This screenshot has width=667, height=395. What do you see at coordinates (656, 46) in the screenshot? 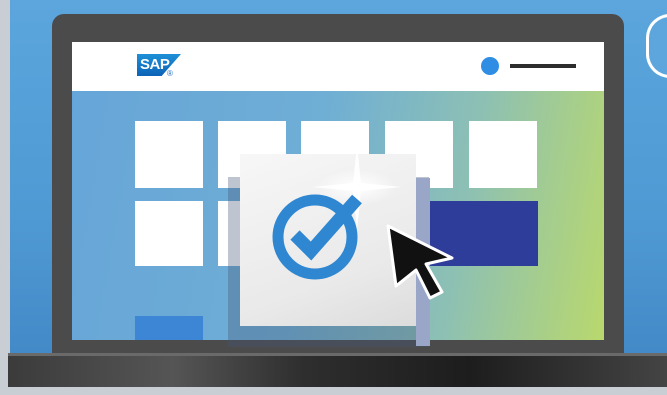
I see `speech-bubble-fragment` at bounding box center [656, 46].